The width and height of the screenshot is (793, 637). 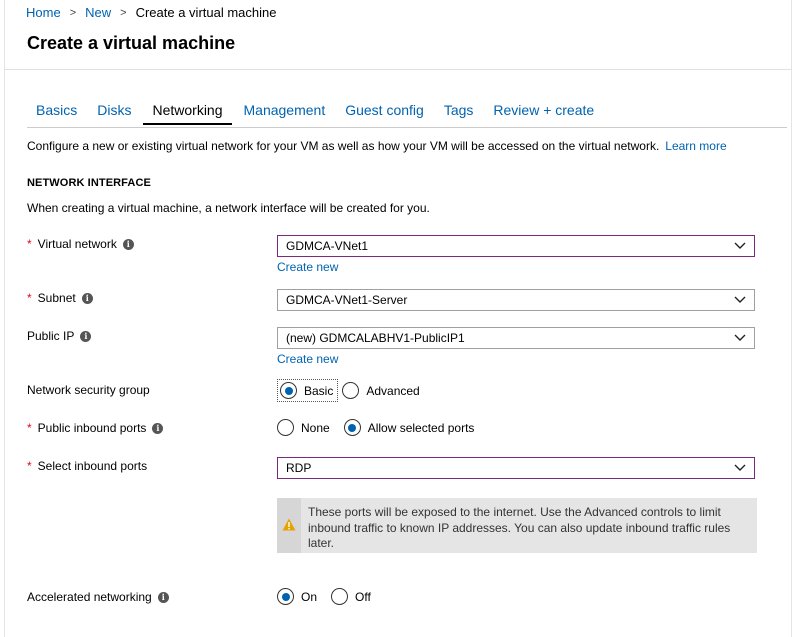 I want to click on subnet-label-text: Subnet, so click(x=56, y=298).